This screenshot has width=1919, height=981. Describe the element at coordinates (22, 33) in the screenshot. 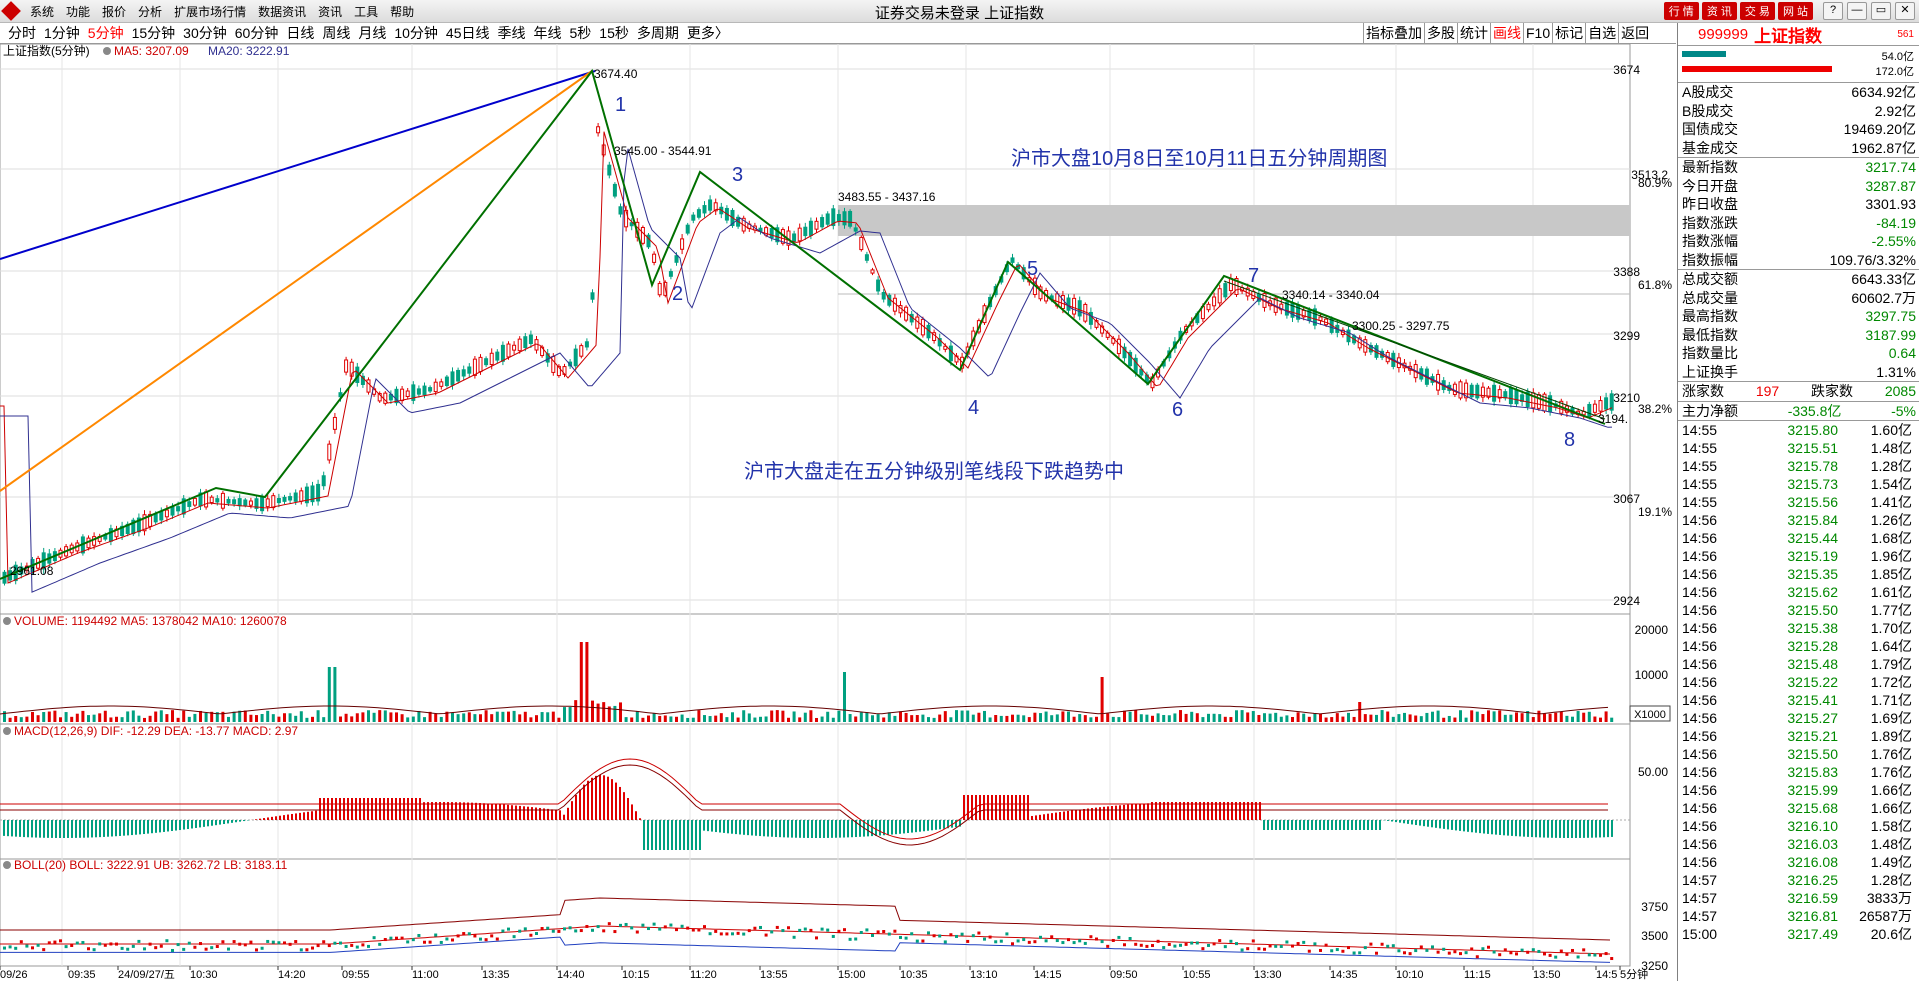

I see `period-tab: 分时` at that location.